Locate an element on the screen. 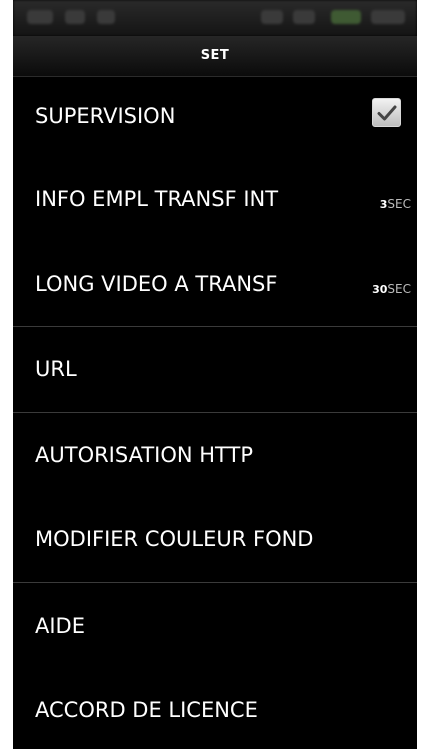 This screenshot has height=749, width=430. info-interval-unit: SEC is located at coordinates (399, 204).